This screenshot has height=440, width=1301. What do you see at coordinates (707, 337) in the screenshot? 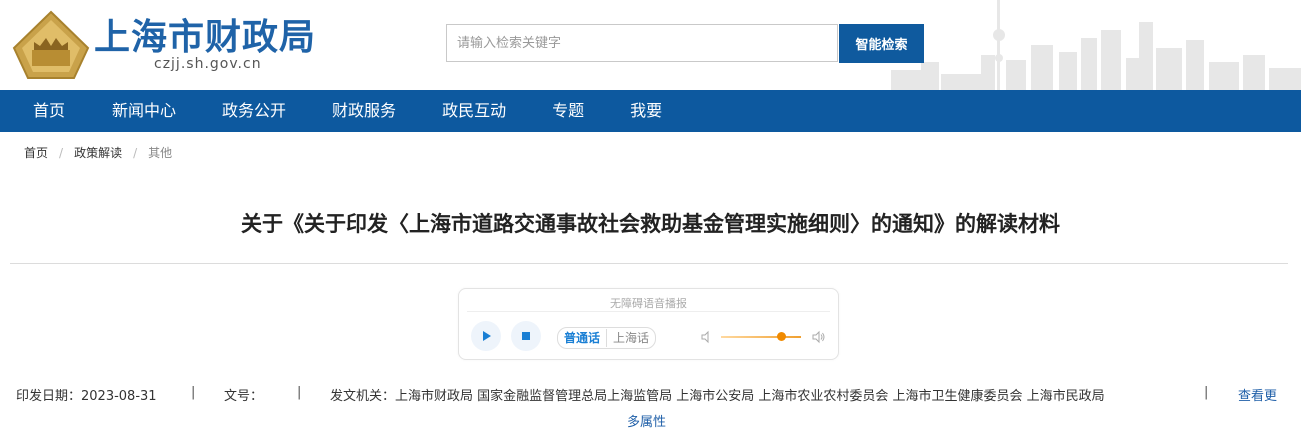
I see `volume-low-icon` at bounding box center [707, 337].